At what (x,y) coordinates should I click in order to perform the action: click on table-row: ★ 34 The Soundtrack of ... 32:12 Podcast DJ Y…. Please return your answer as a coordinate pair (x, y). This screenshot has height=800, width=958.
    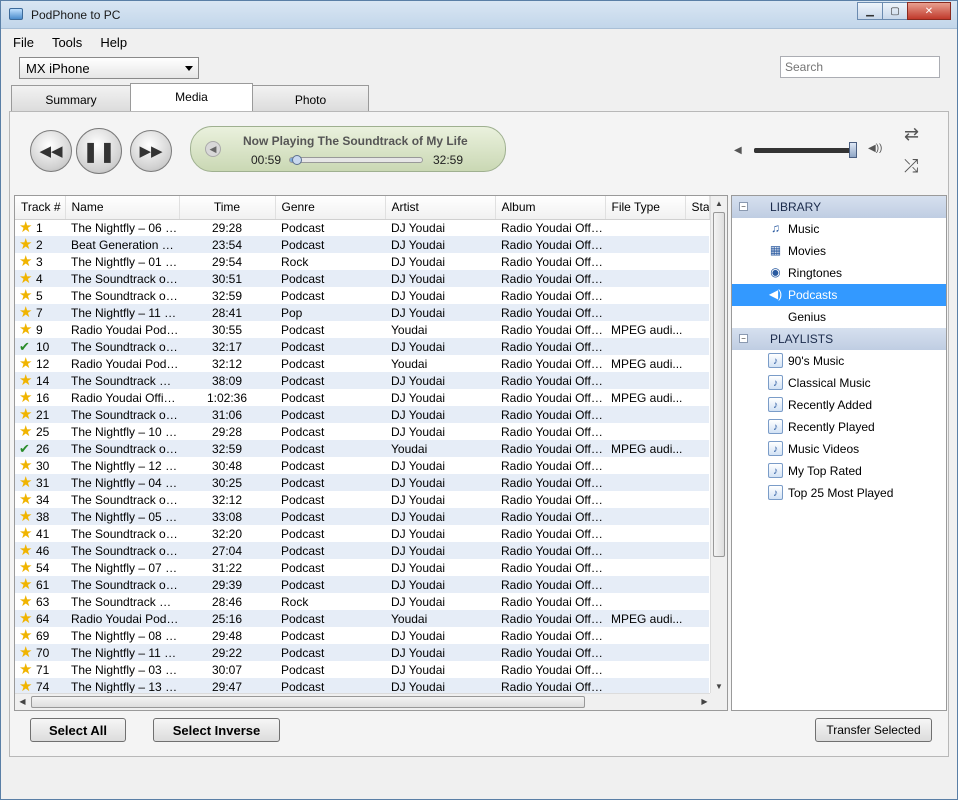
    Looking at the image, I should click on (362, 499).